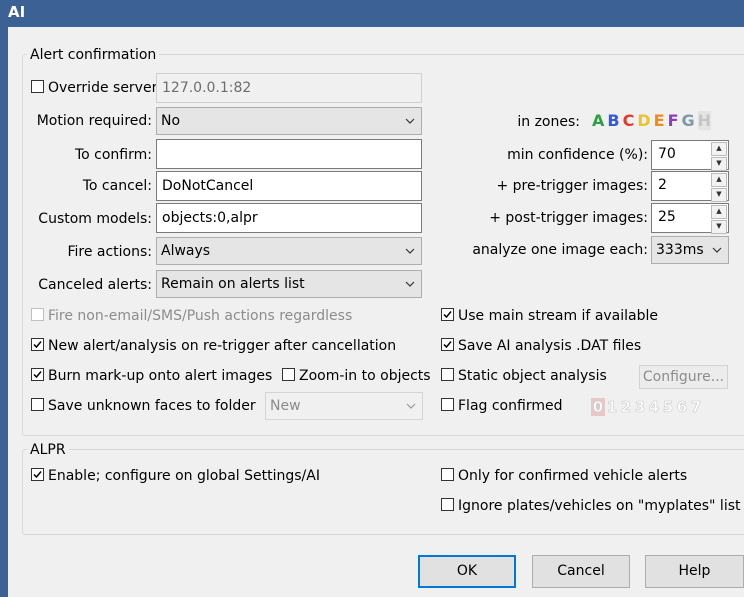  Describe the element at coordinates (659, 120) in the screenshot. I see `zone-e: E` at that location.